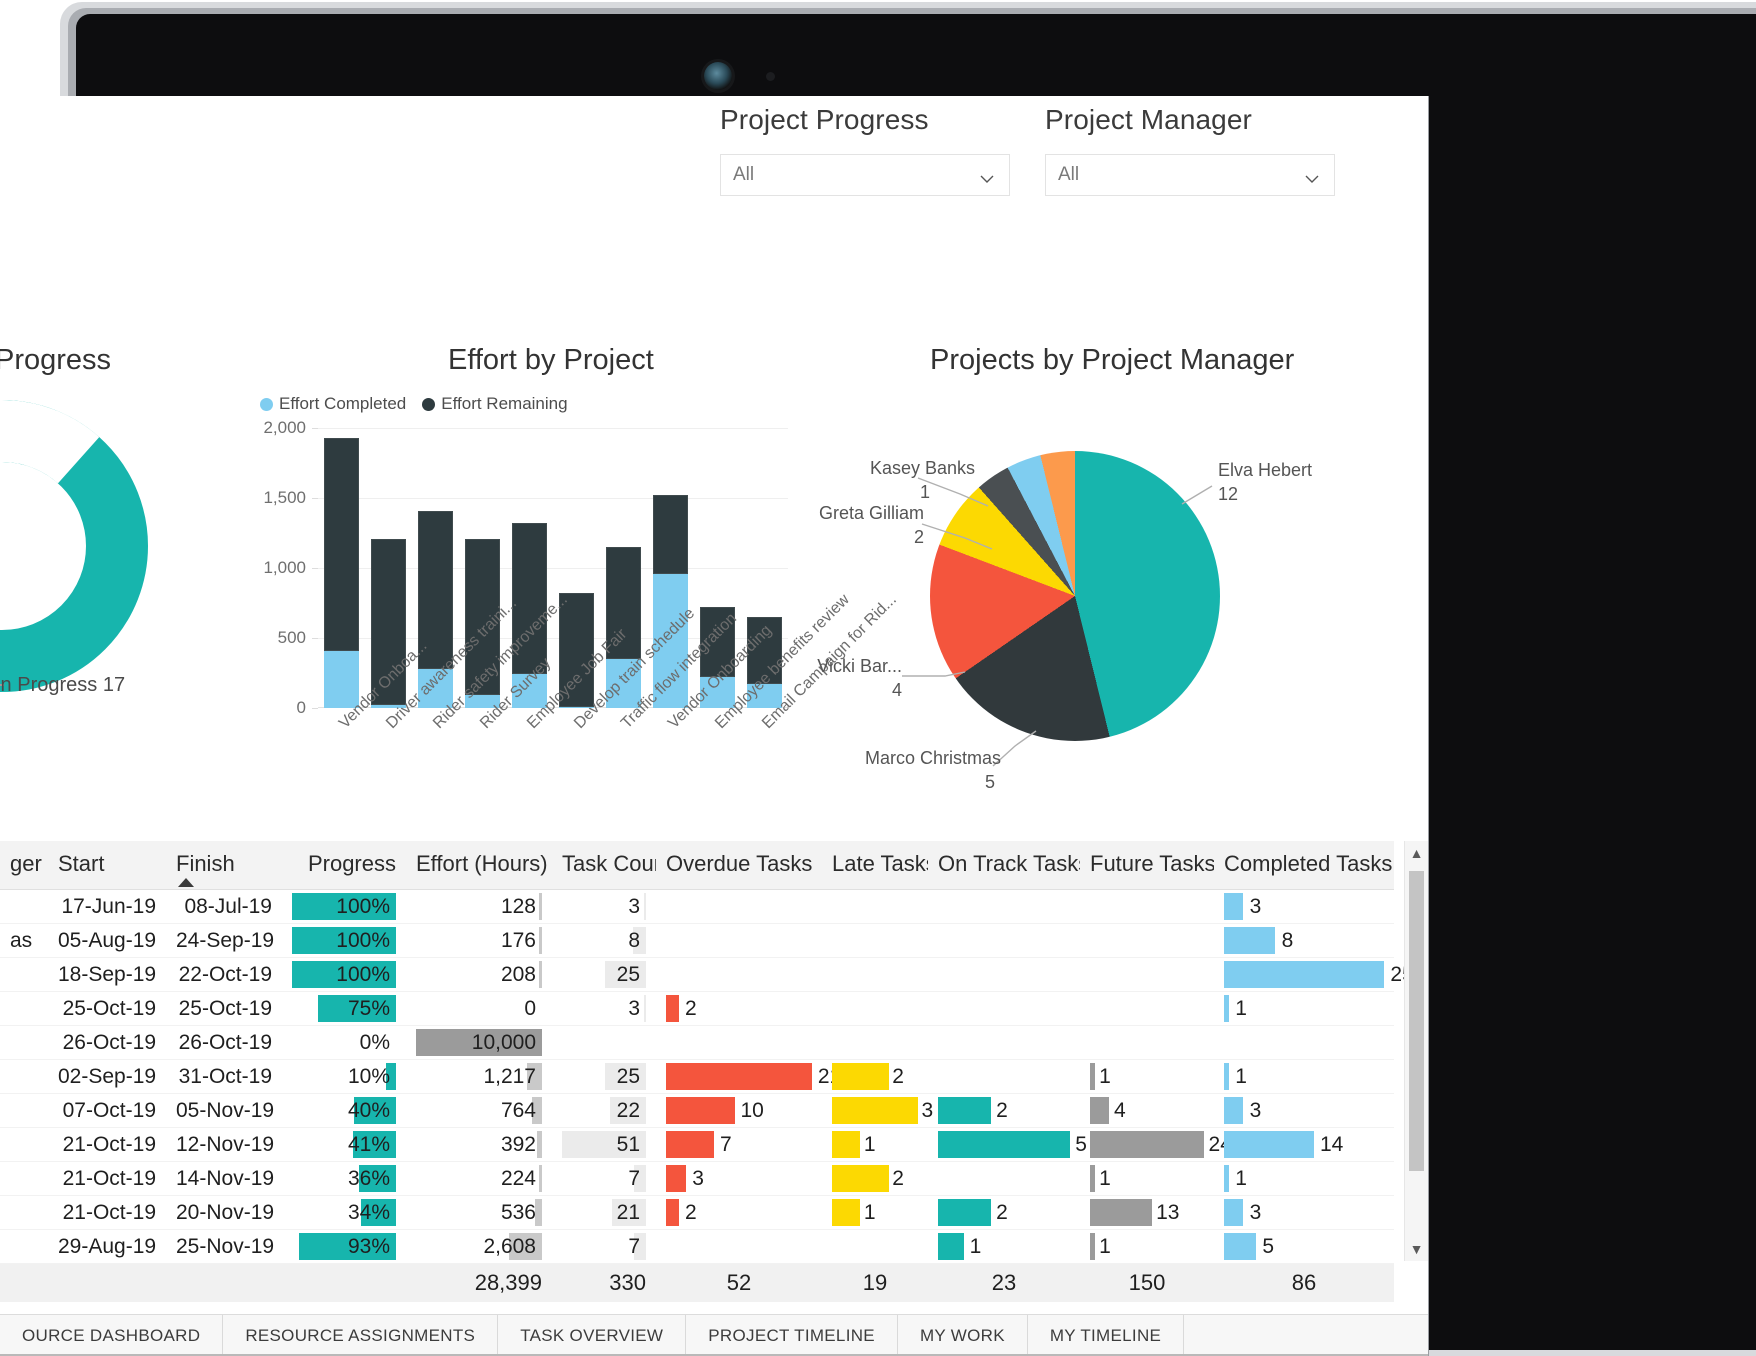  What do you see at coordinates (107, 865) in the screenshot?
I see `table-column-header: Start` at bounding box center [107, 865].